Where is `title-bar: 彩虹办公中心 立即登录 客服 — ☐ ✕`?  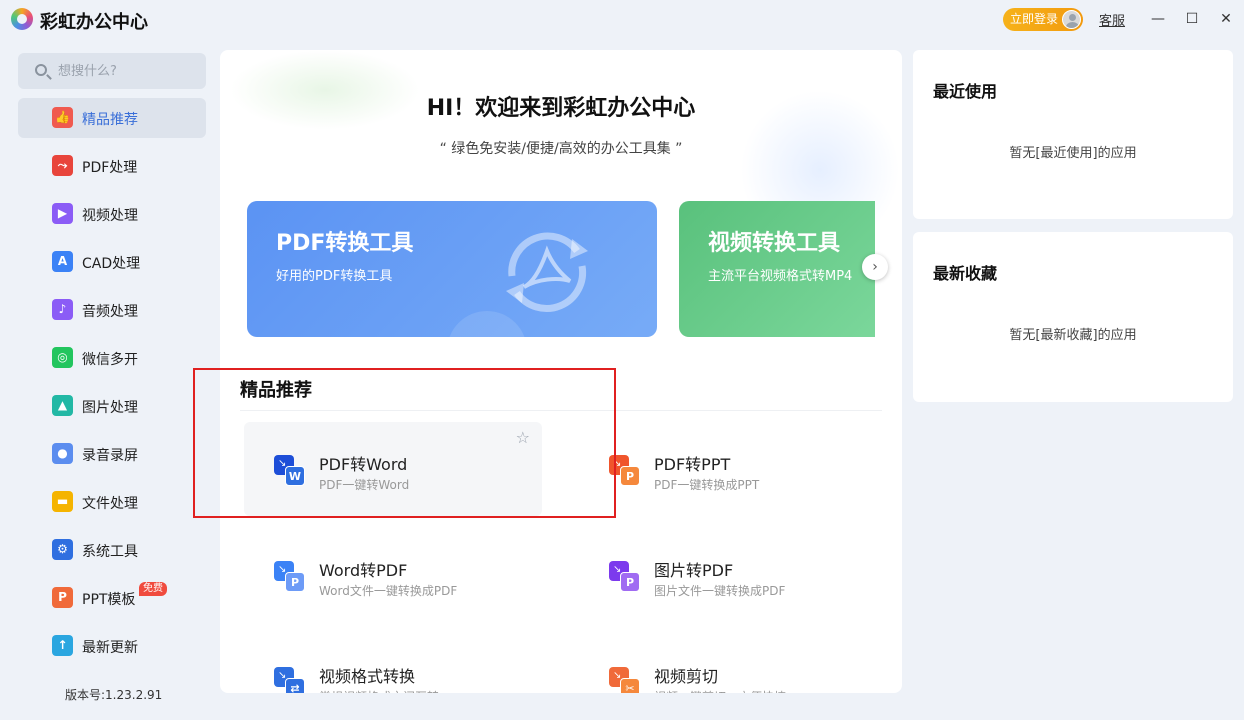 title-bar: 彩虹办公中心 立即登录 客服 — ☐ ✕ is located at coordinates (622, 19).